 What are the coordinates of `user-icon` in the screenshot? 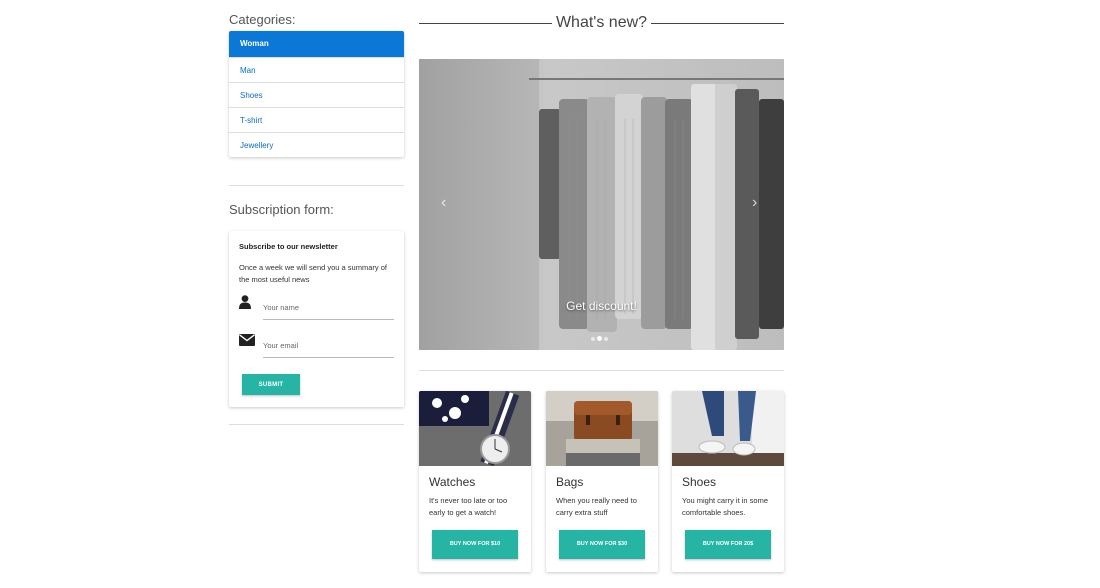 It's located at (247, 303).